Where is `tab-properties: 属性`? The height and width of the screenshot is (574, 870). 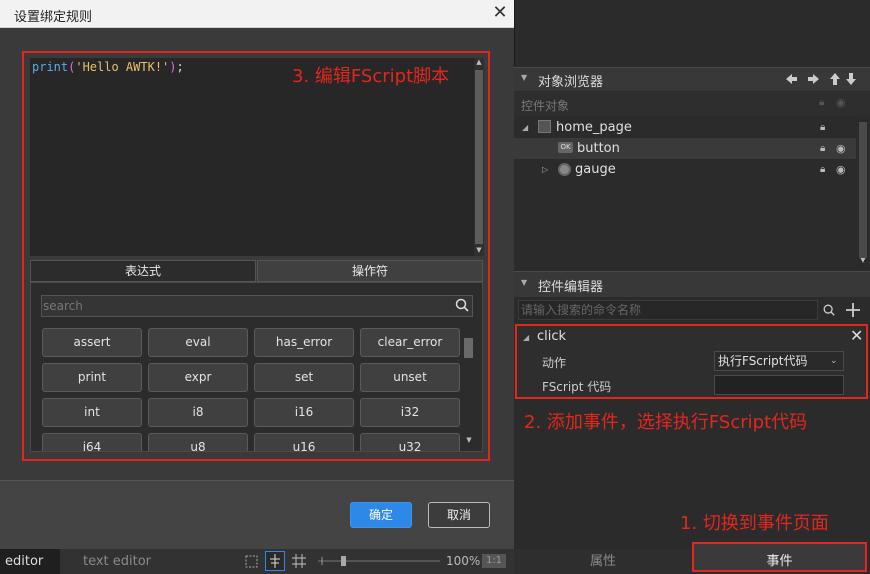
tab-properties: 属性 is located at coordinates (603, 561).